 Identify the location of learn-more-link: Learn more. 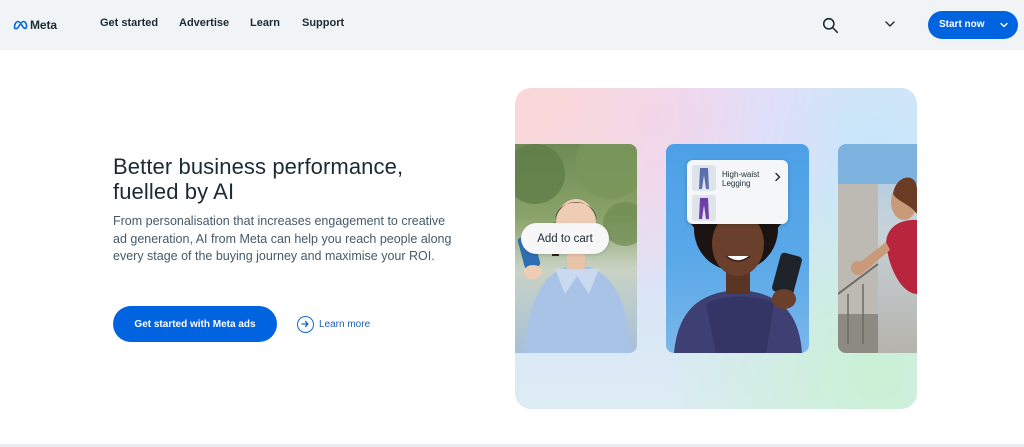
(333, 324).